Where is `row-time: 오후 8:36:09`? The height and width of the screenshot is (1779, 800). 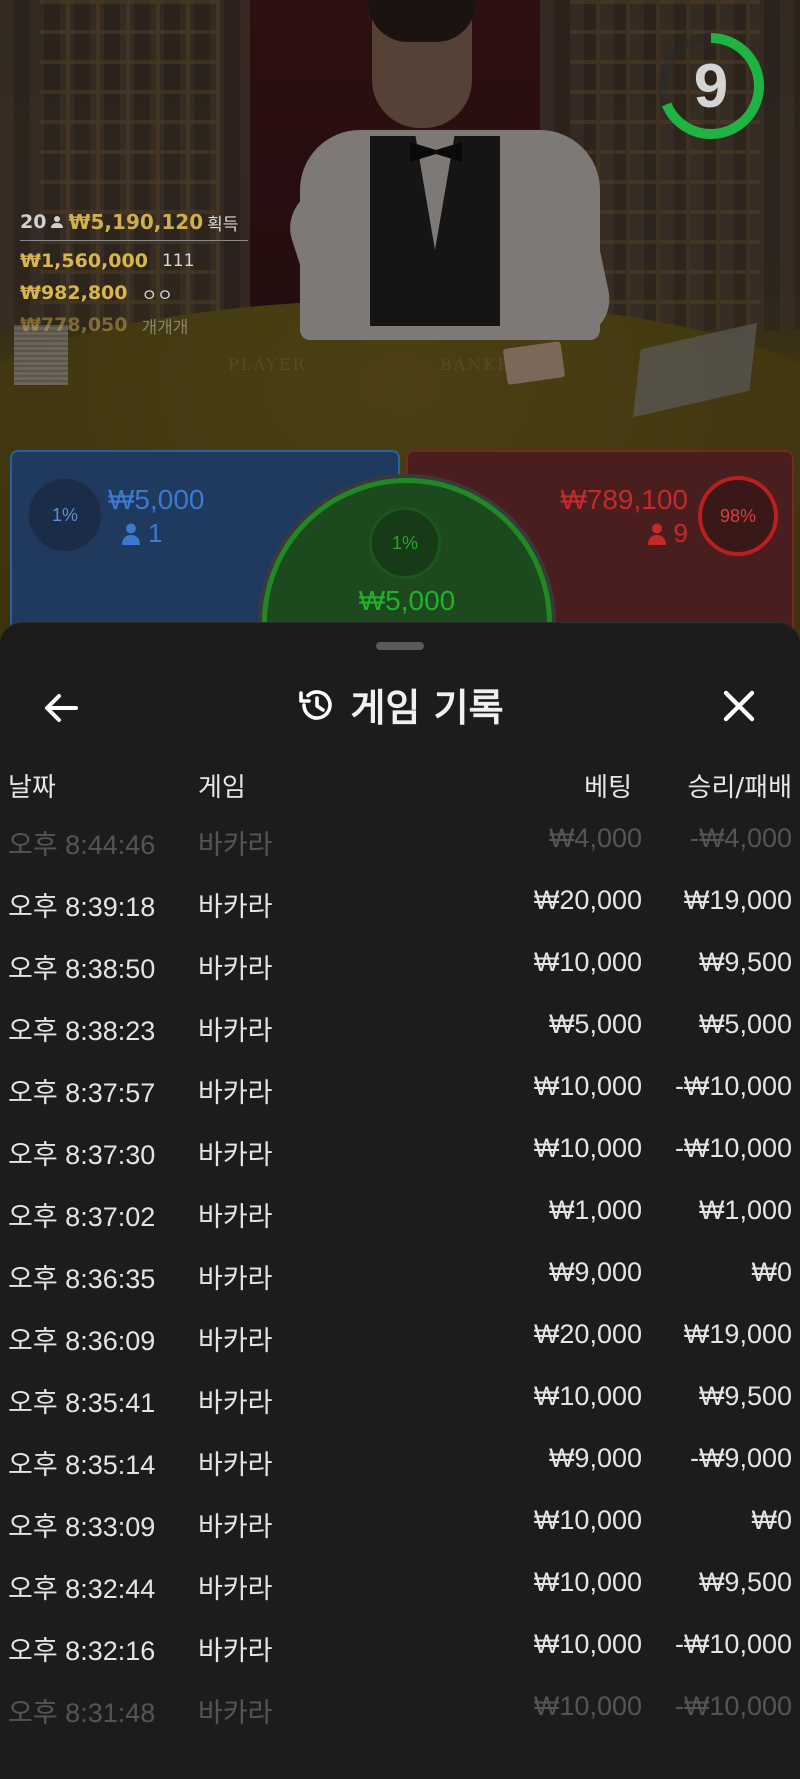
row-time: 오후 8:36:09 is located at coordinates (82, 1341).